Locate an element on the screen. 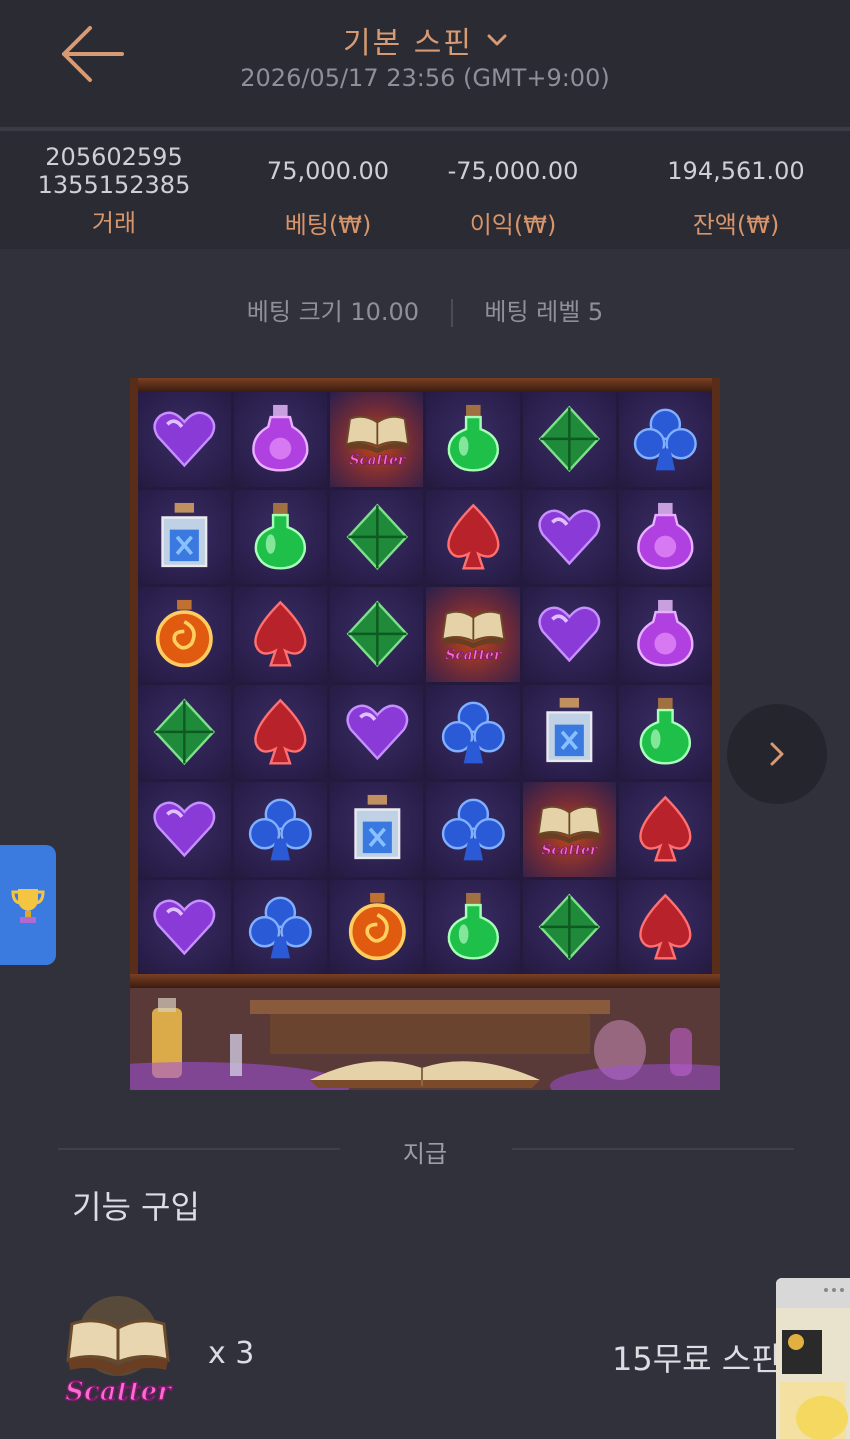  header: 기본 스핀 2026/05/17 23:56 (GMT+9:00) is located at coordinates (425, 63).